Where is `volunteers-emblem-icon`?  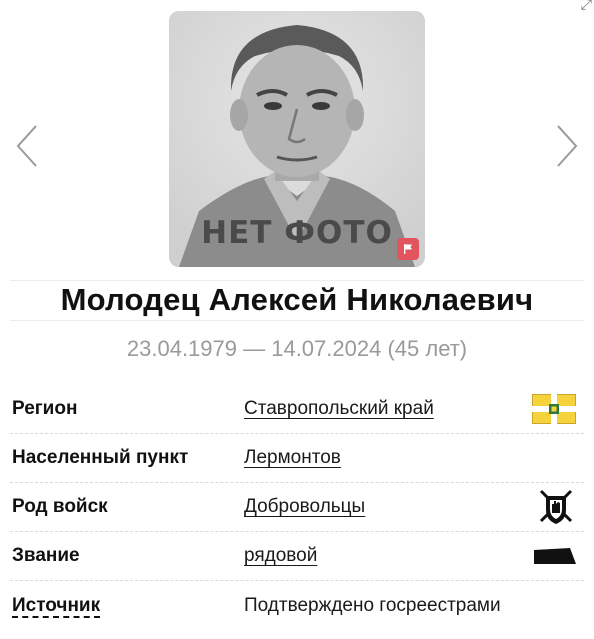
volunteers-emblem-icon is located at coordinates (556, 507).